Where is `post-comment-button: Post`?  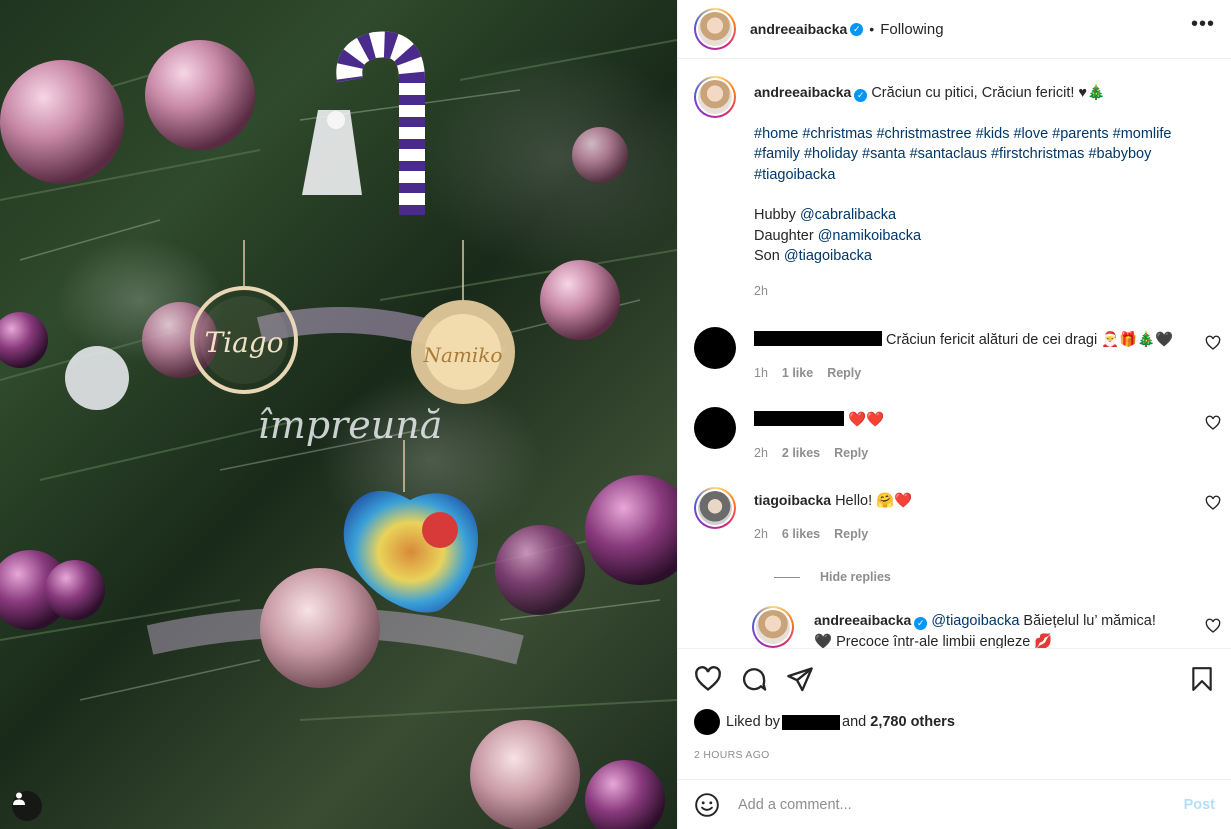
post-comment-button: Post is located at coordinates (1199, 805).